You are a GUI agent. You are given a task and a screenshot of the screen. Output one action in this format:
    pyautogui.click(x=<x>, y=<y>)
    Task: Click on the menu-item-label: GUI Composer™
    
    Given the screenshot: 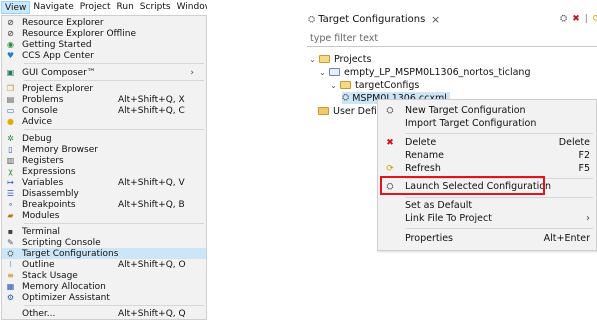 What is the action you would take?
    pyautogui.click(x=59, y=72)
    